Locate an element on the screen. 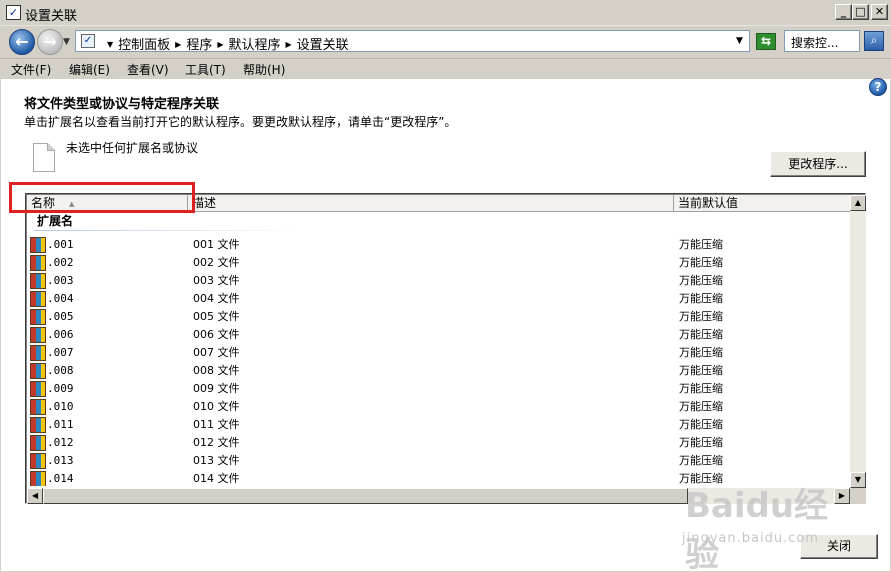  search-icon: ⌕ is located at coordinates (874, 41).